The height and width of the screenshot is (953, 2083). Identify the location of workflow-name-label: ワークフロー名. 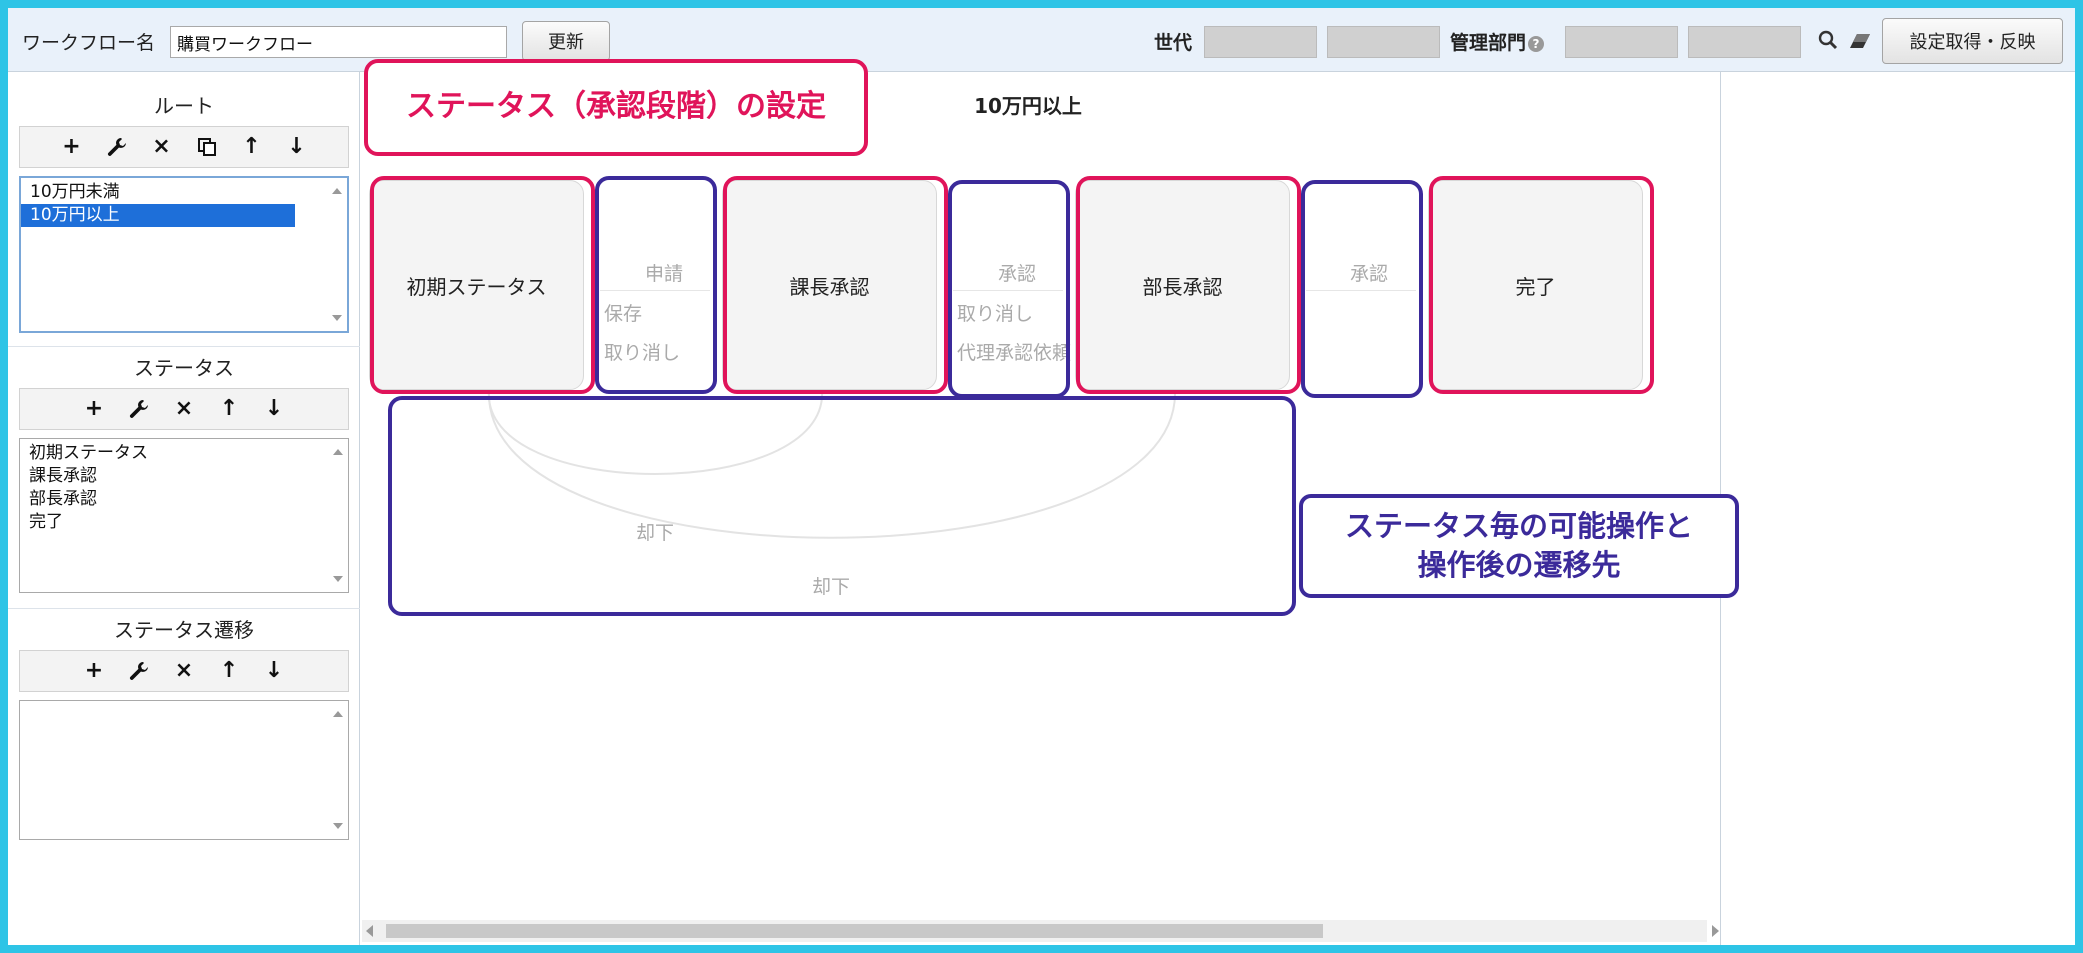
(89, 43).